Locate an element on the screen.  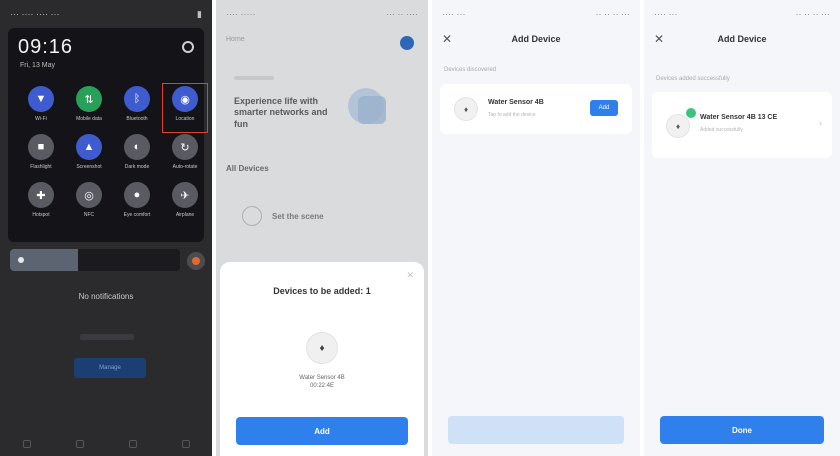
clock-time: 09:16 is located at coordinates (46, 47).